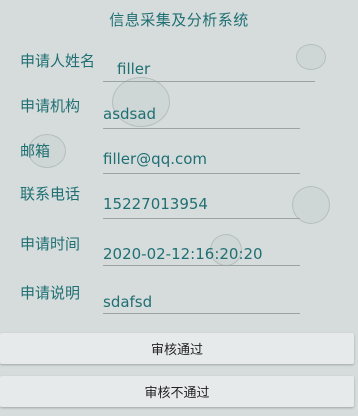 The width and height of the screenshot is (358, 416). I want to click on field-label: 申请机构, so click(50, 106).